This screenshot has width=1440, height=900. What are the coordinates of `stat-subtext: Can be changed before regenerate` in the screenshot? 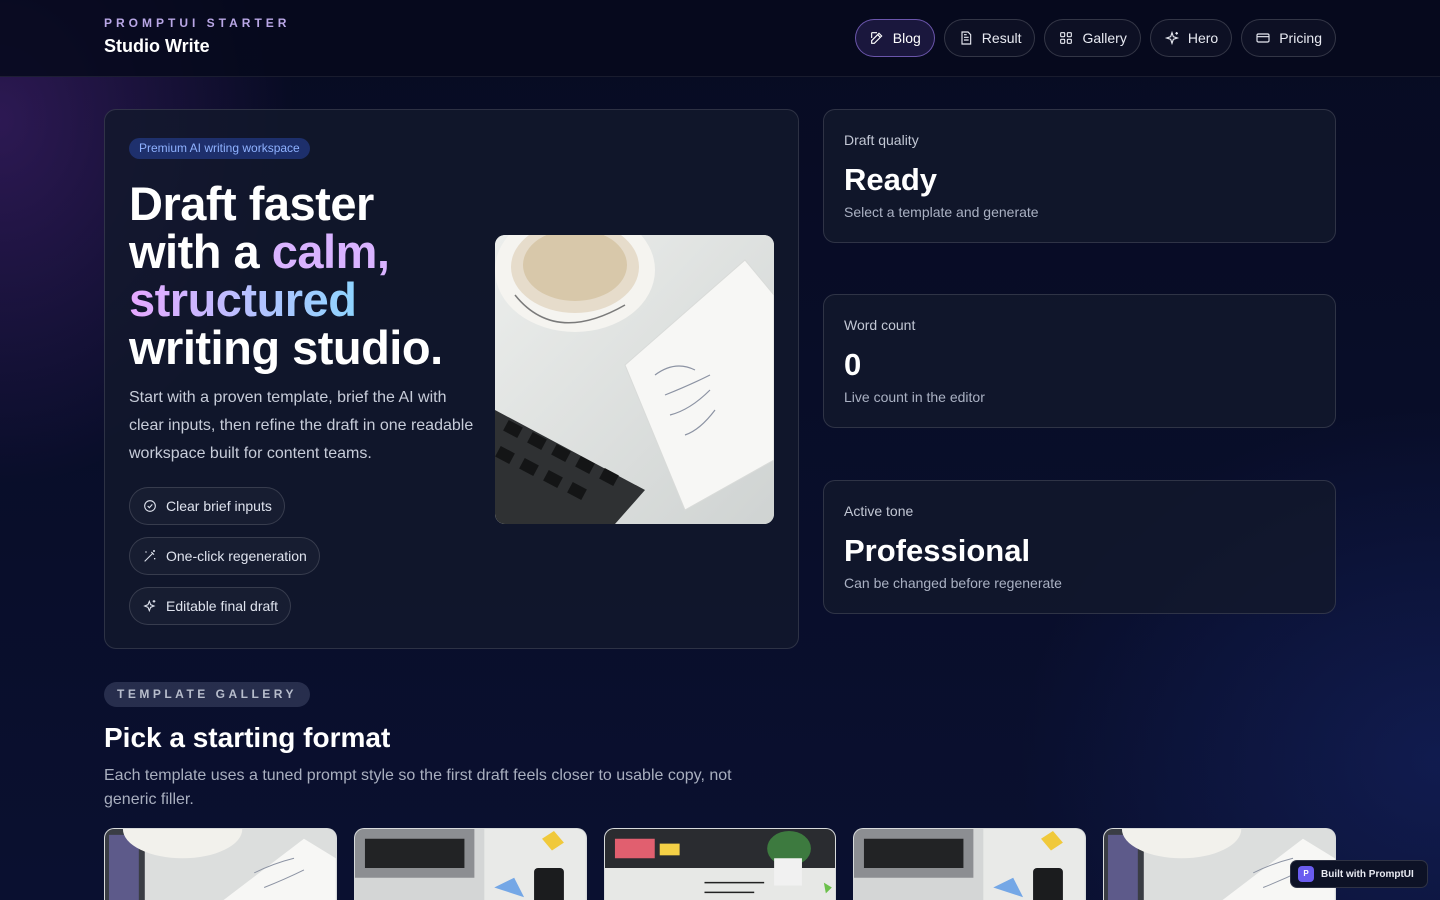 It's located at (953, 583).